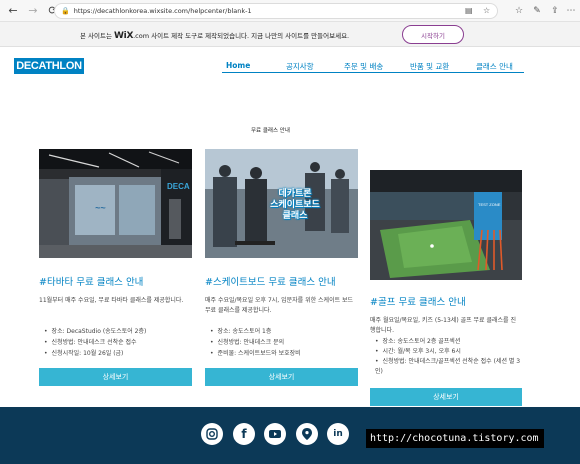 The height and width of the screenshot is (464, 580). What do you see at coordinates (433, 34) in the screenshot?
I see `wix-start-button: 시작하기` at bounding box center [433, 34].